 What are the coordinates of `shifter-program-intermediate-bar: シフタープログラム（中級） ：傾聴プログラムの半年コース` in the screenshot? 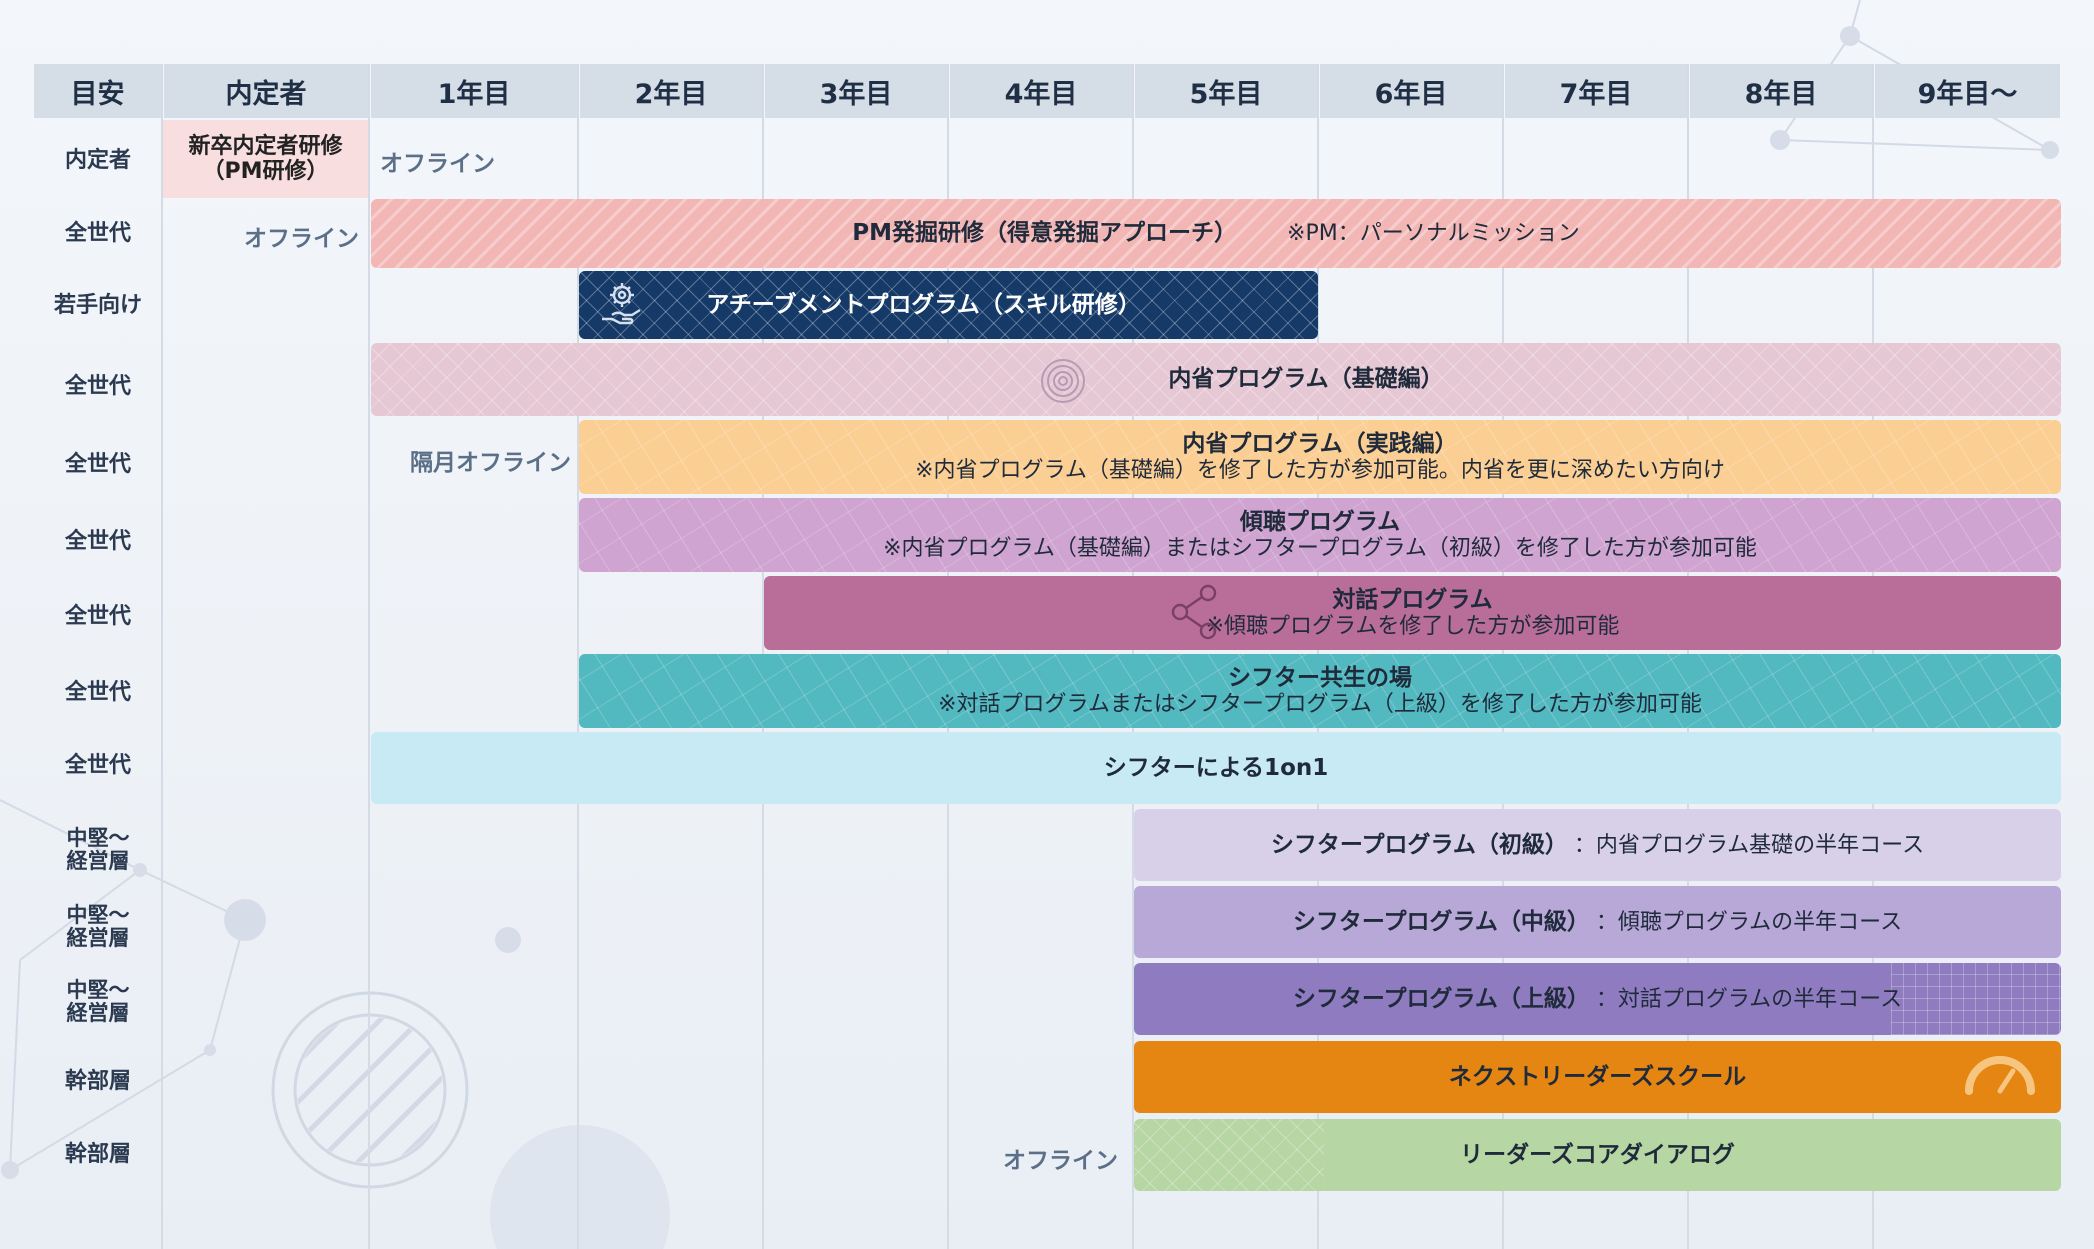 It's located at (1597, 922).